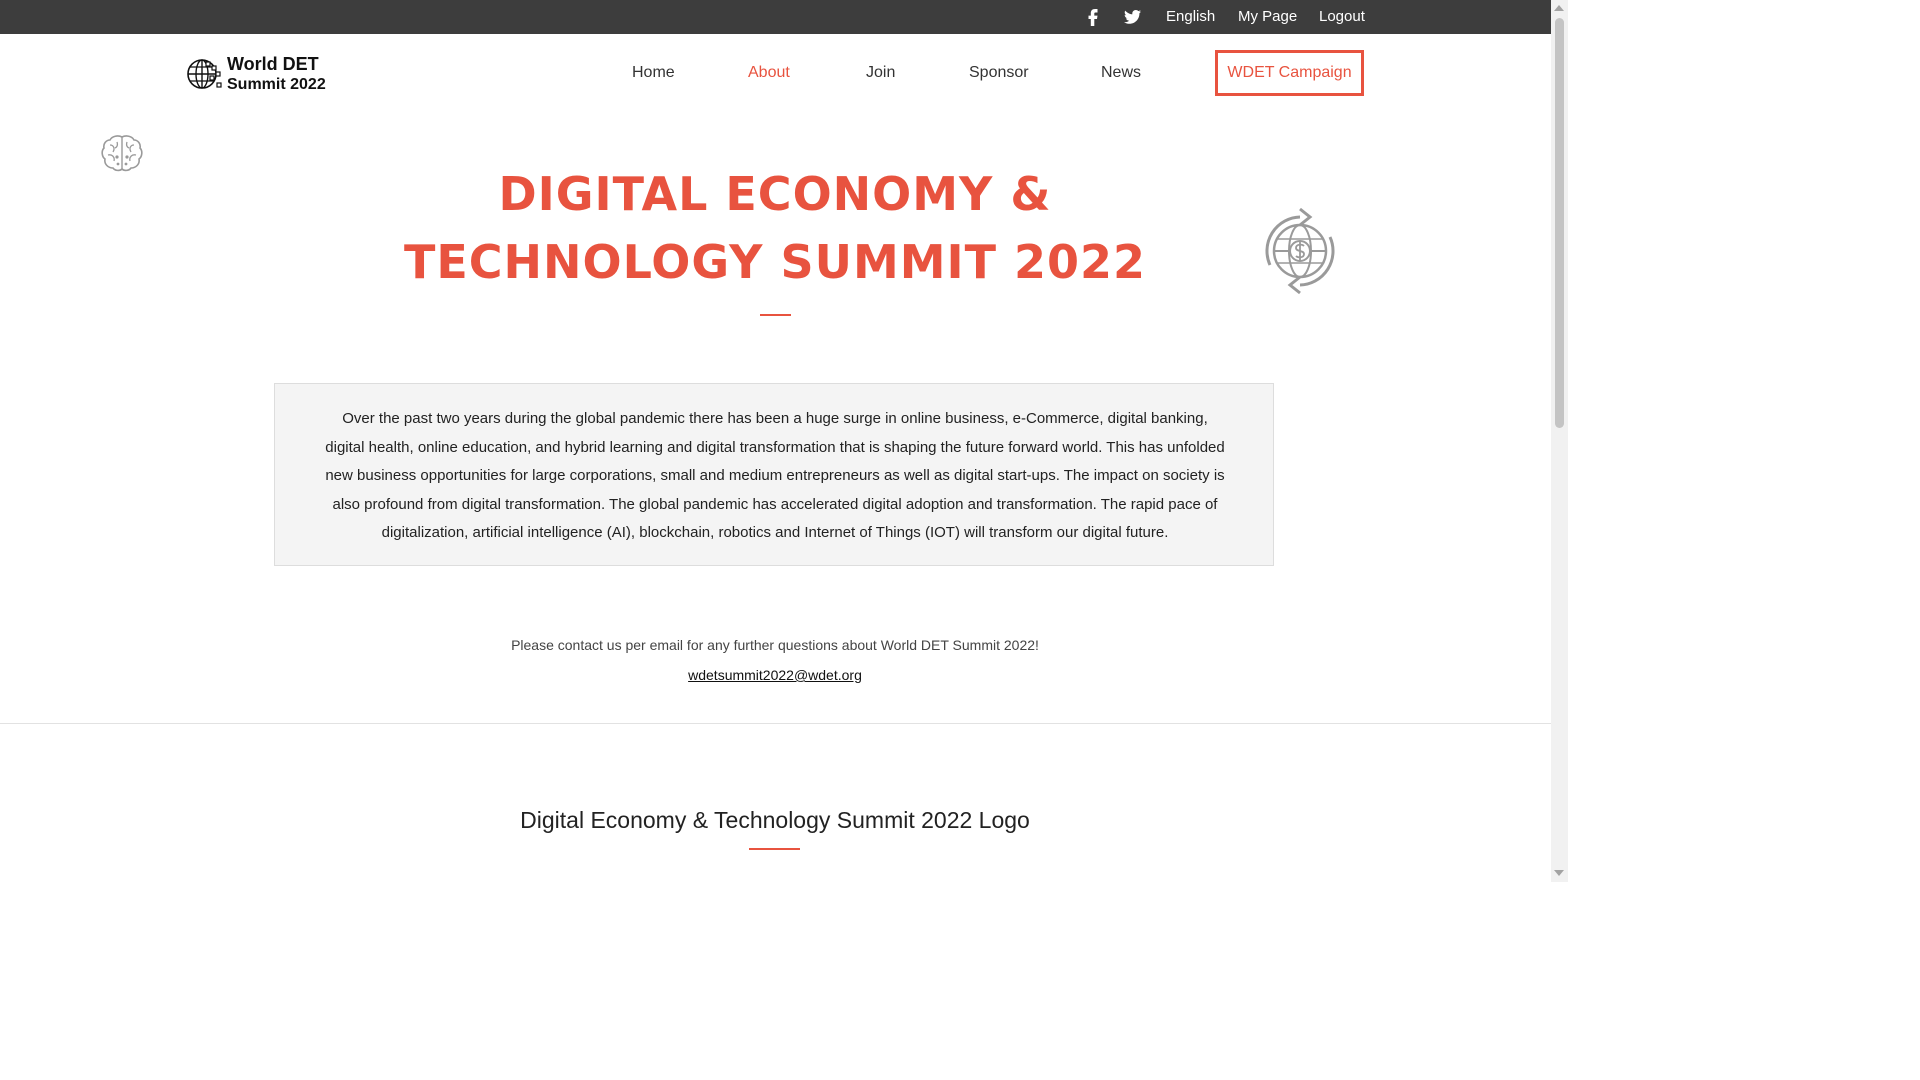  Describe the element at coordinates (775, 17) in the screenshot. I see `top-utility-bar: English My Page Logout` at that location.